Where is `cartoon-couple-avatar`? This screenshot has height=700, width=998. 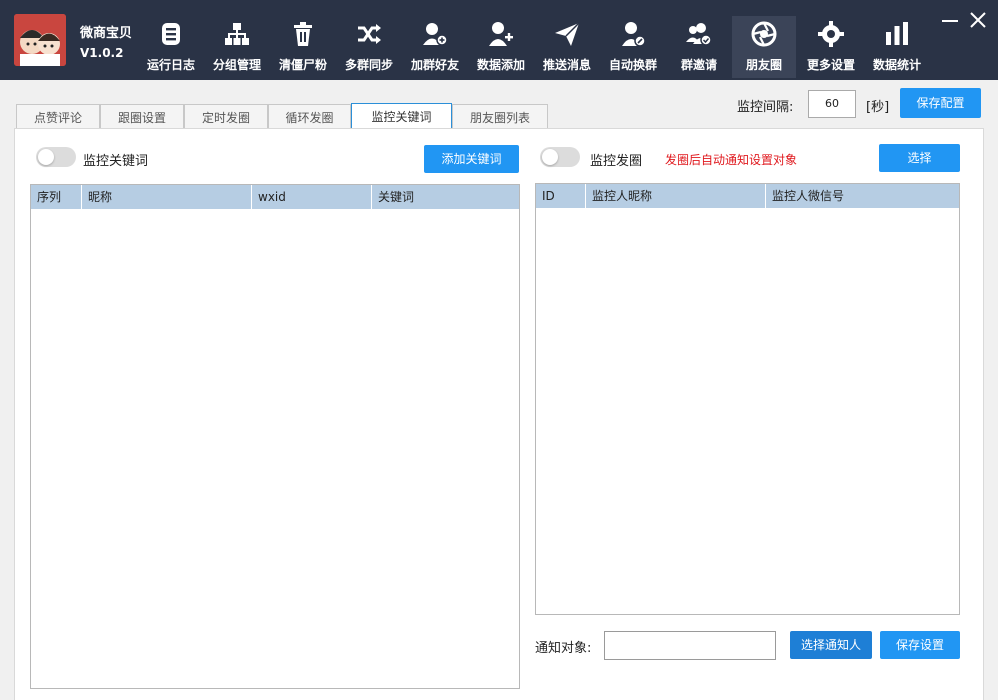 cartoon-couple-avatar is located at coordinates (40, 40).